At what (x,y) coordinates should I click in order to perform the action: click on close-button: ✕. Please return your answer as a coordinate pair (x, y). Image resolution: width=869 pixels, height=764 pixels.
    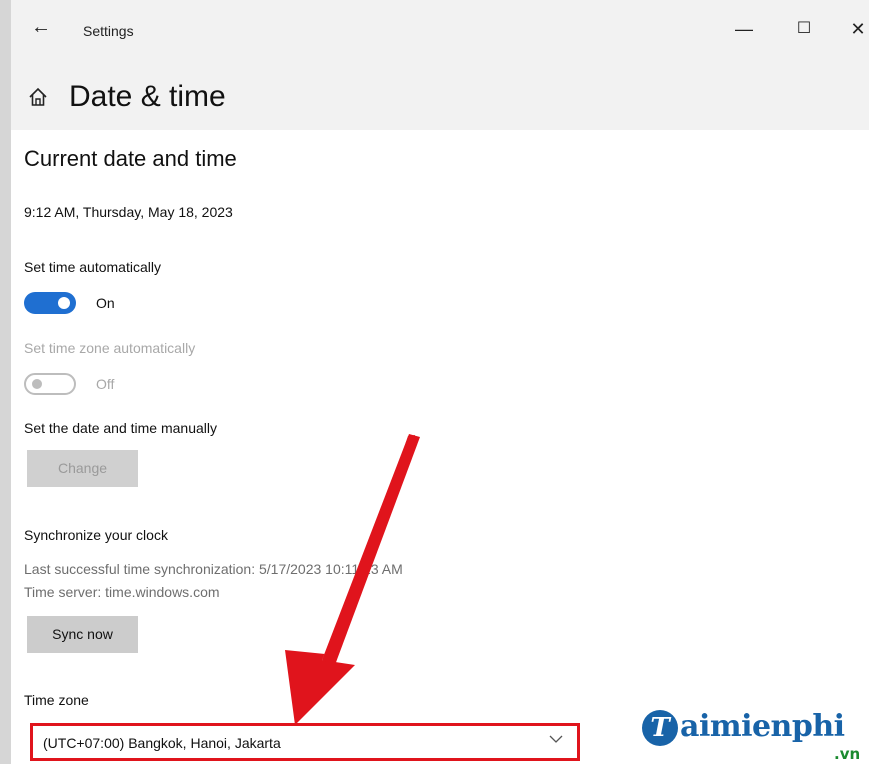
    Looking at the image, I should click on (856, 29).